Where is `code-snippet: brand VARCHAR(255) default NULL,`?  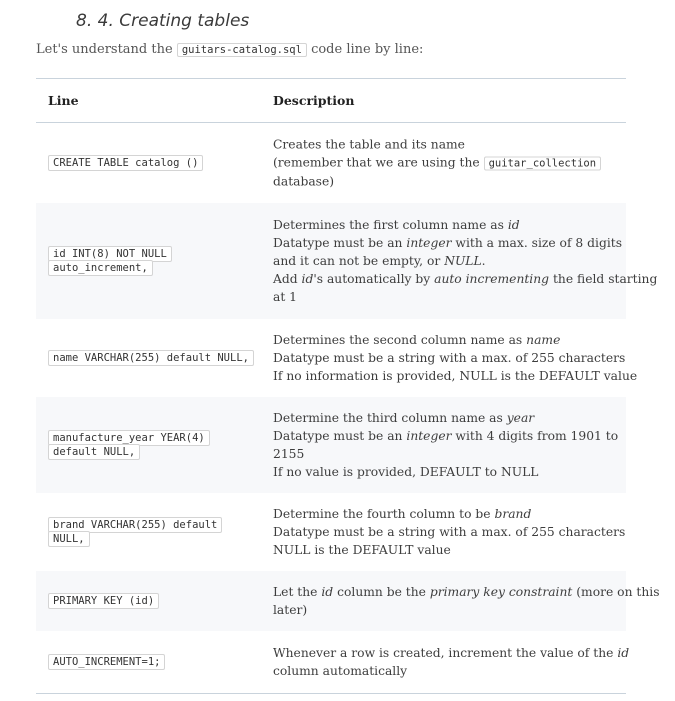 code-snippet: brand VARCHAR(255) default NULL, is located at coordinates (135, 532).